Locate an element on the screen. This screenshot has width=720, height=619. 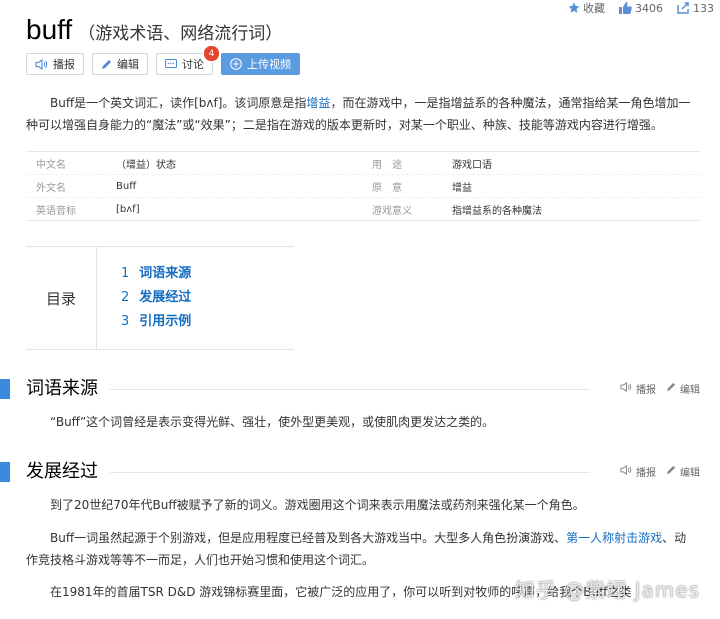
infobox-row: 外文名 Buff 原 意 增益 is located at coordinates (363, 186).